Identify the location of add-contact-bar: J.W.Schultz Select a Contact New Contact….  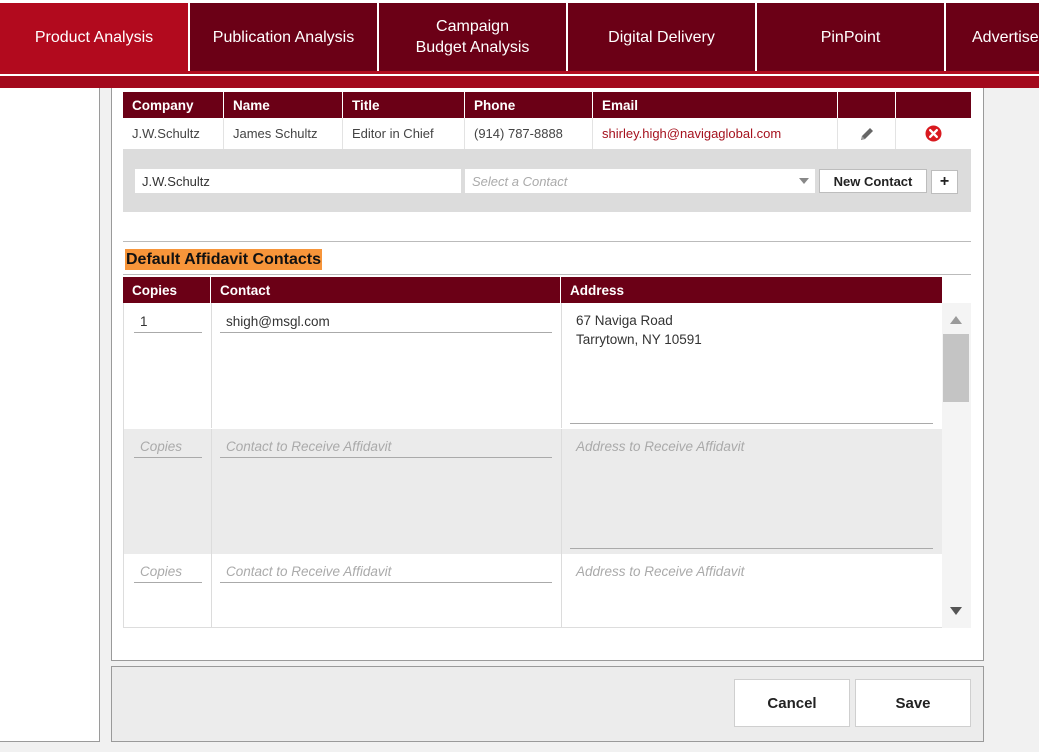
(547, 180).